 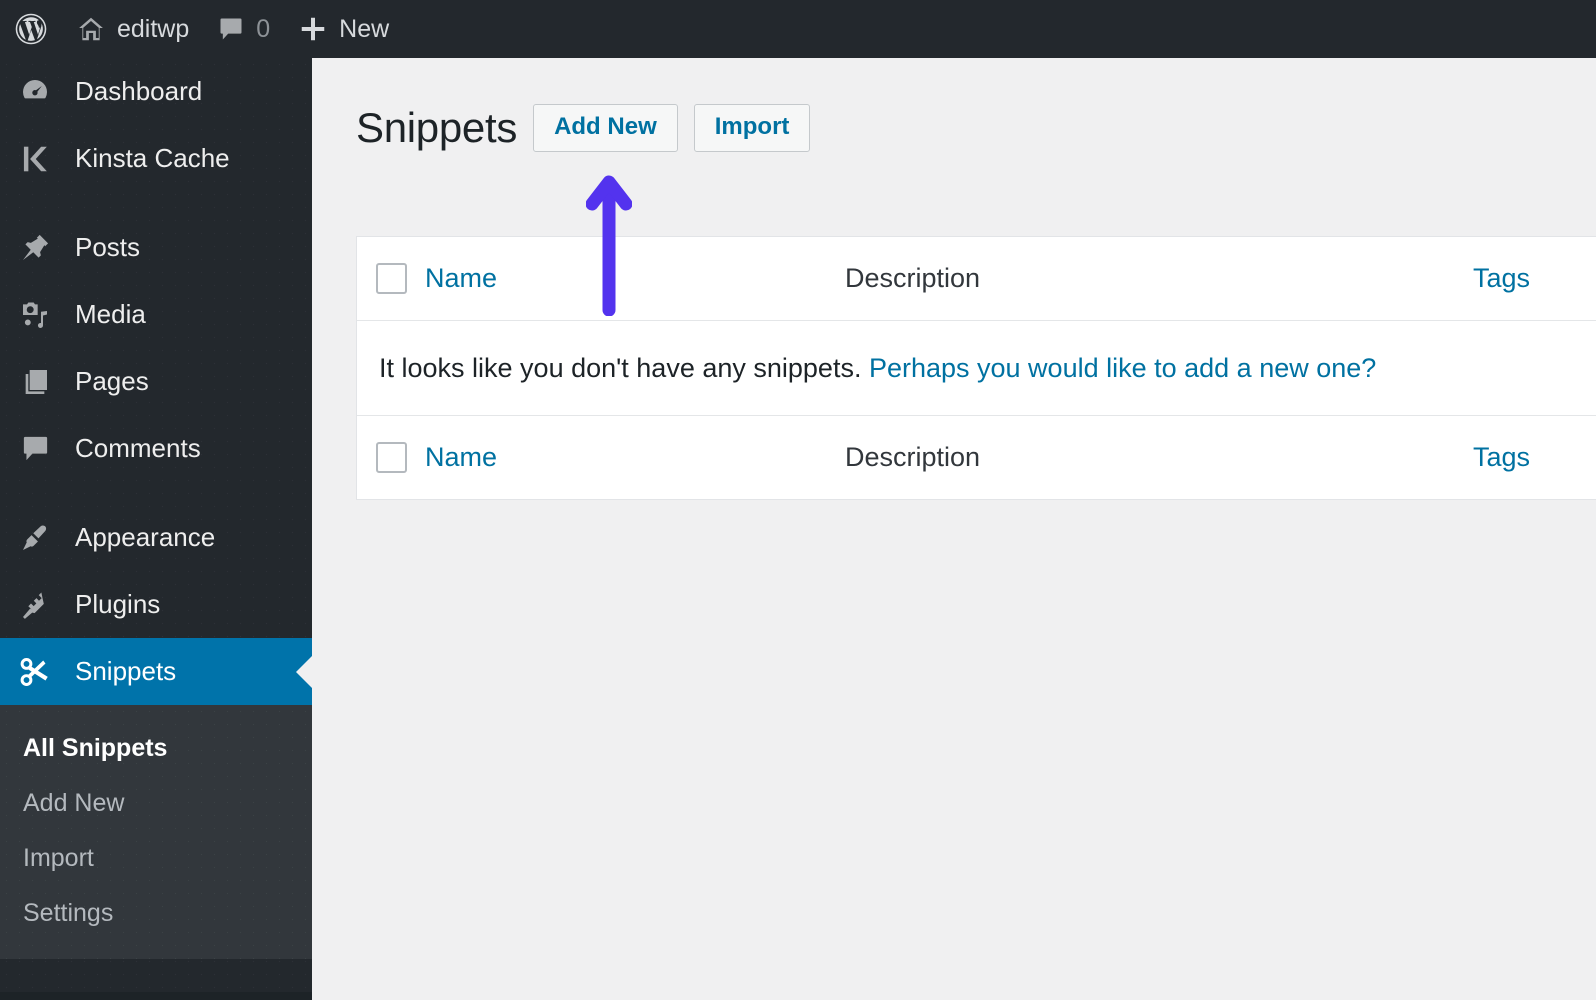 I want to click on sidebar-item-kinsta-cache: Kinsta Cache, so click(x=156, y=158).